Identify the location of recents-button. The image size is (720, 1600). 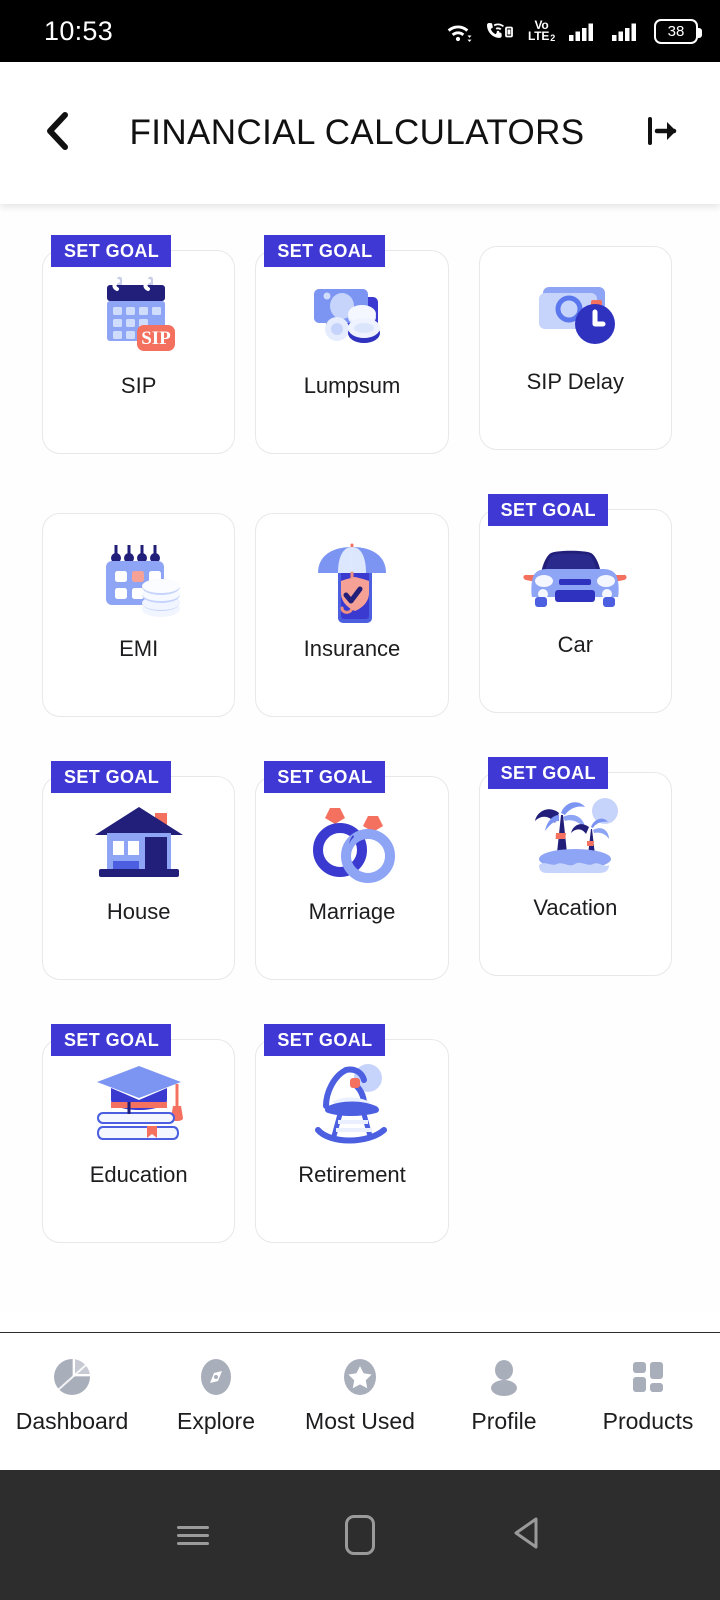
(193, 1535).